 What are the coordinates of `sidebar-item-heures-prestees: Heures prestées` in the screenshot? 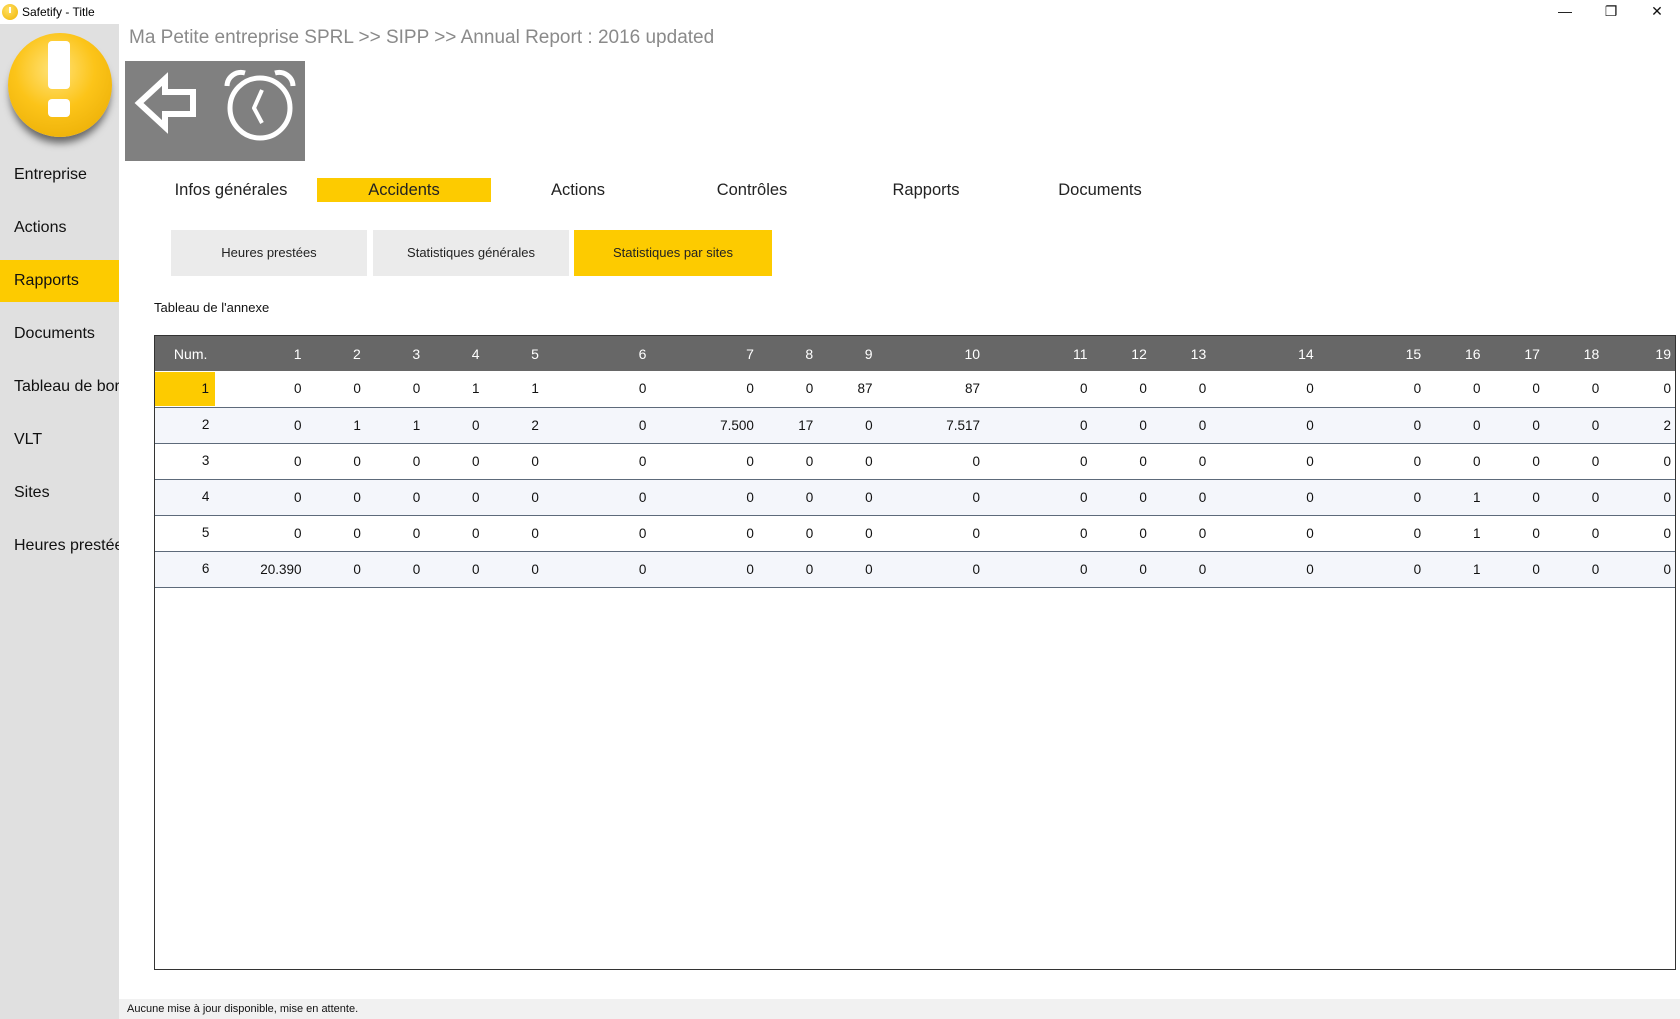 It's located at (59, 546).